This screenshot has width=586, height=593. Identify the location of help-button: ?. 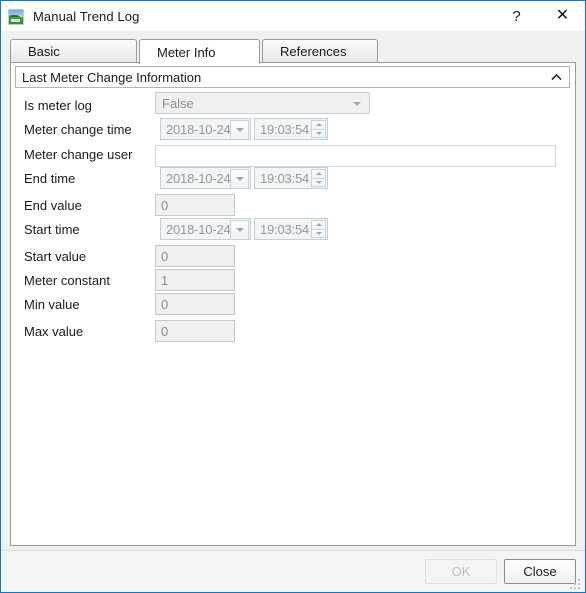
(516, 16).